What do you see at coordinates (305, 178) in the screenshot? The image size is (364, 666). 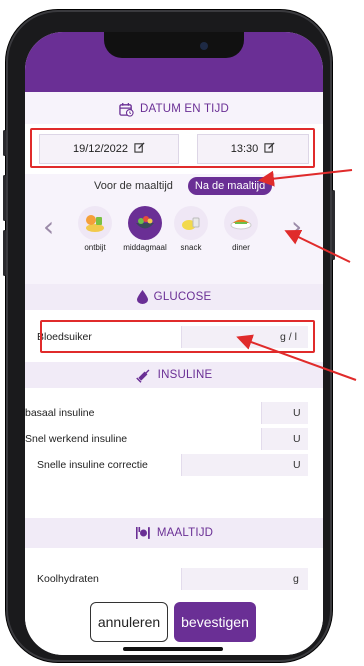 I see `arrow-to-toggle` at bounding box center [305, 178].